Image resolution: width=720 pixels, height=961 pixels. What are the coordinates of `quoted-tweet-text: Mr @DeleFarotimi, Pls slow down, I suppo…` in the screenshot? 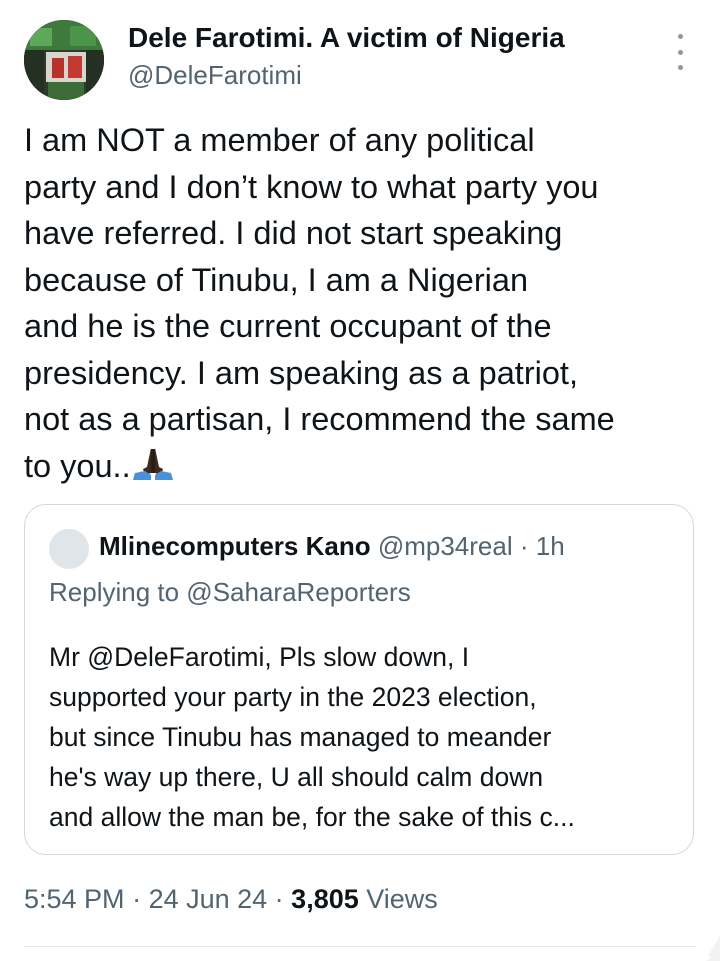 It's located at (312, 737).